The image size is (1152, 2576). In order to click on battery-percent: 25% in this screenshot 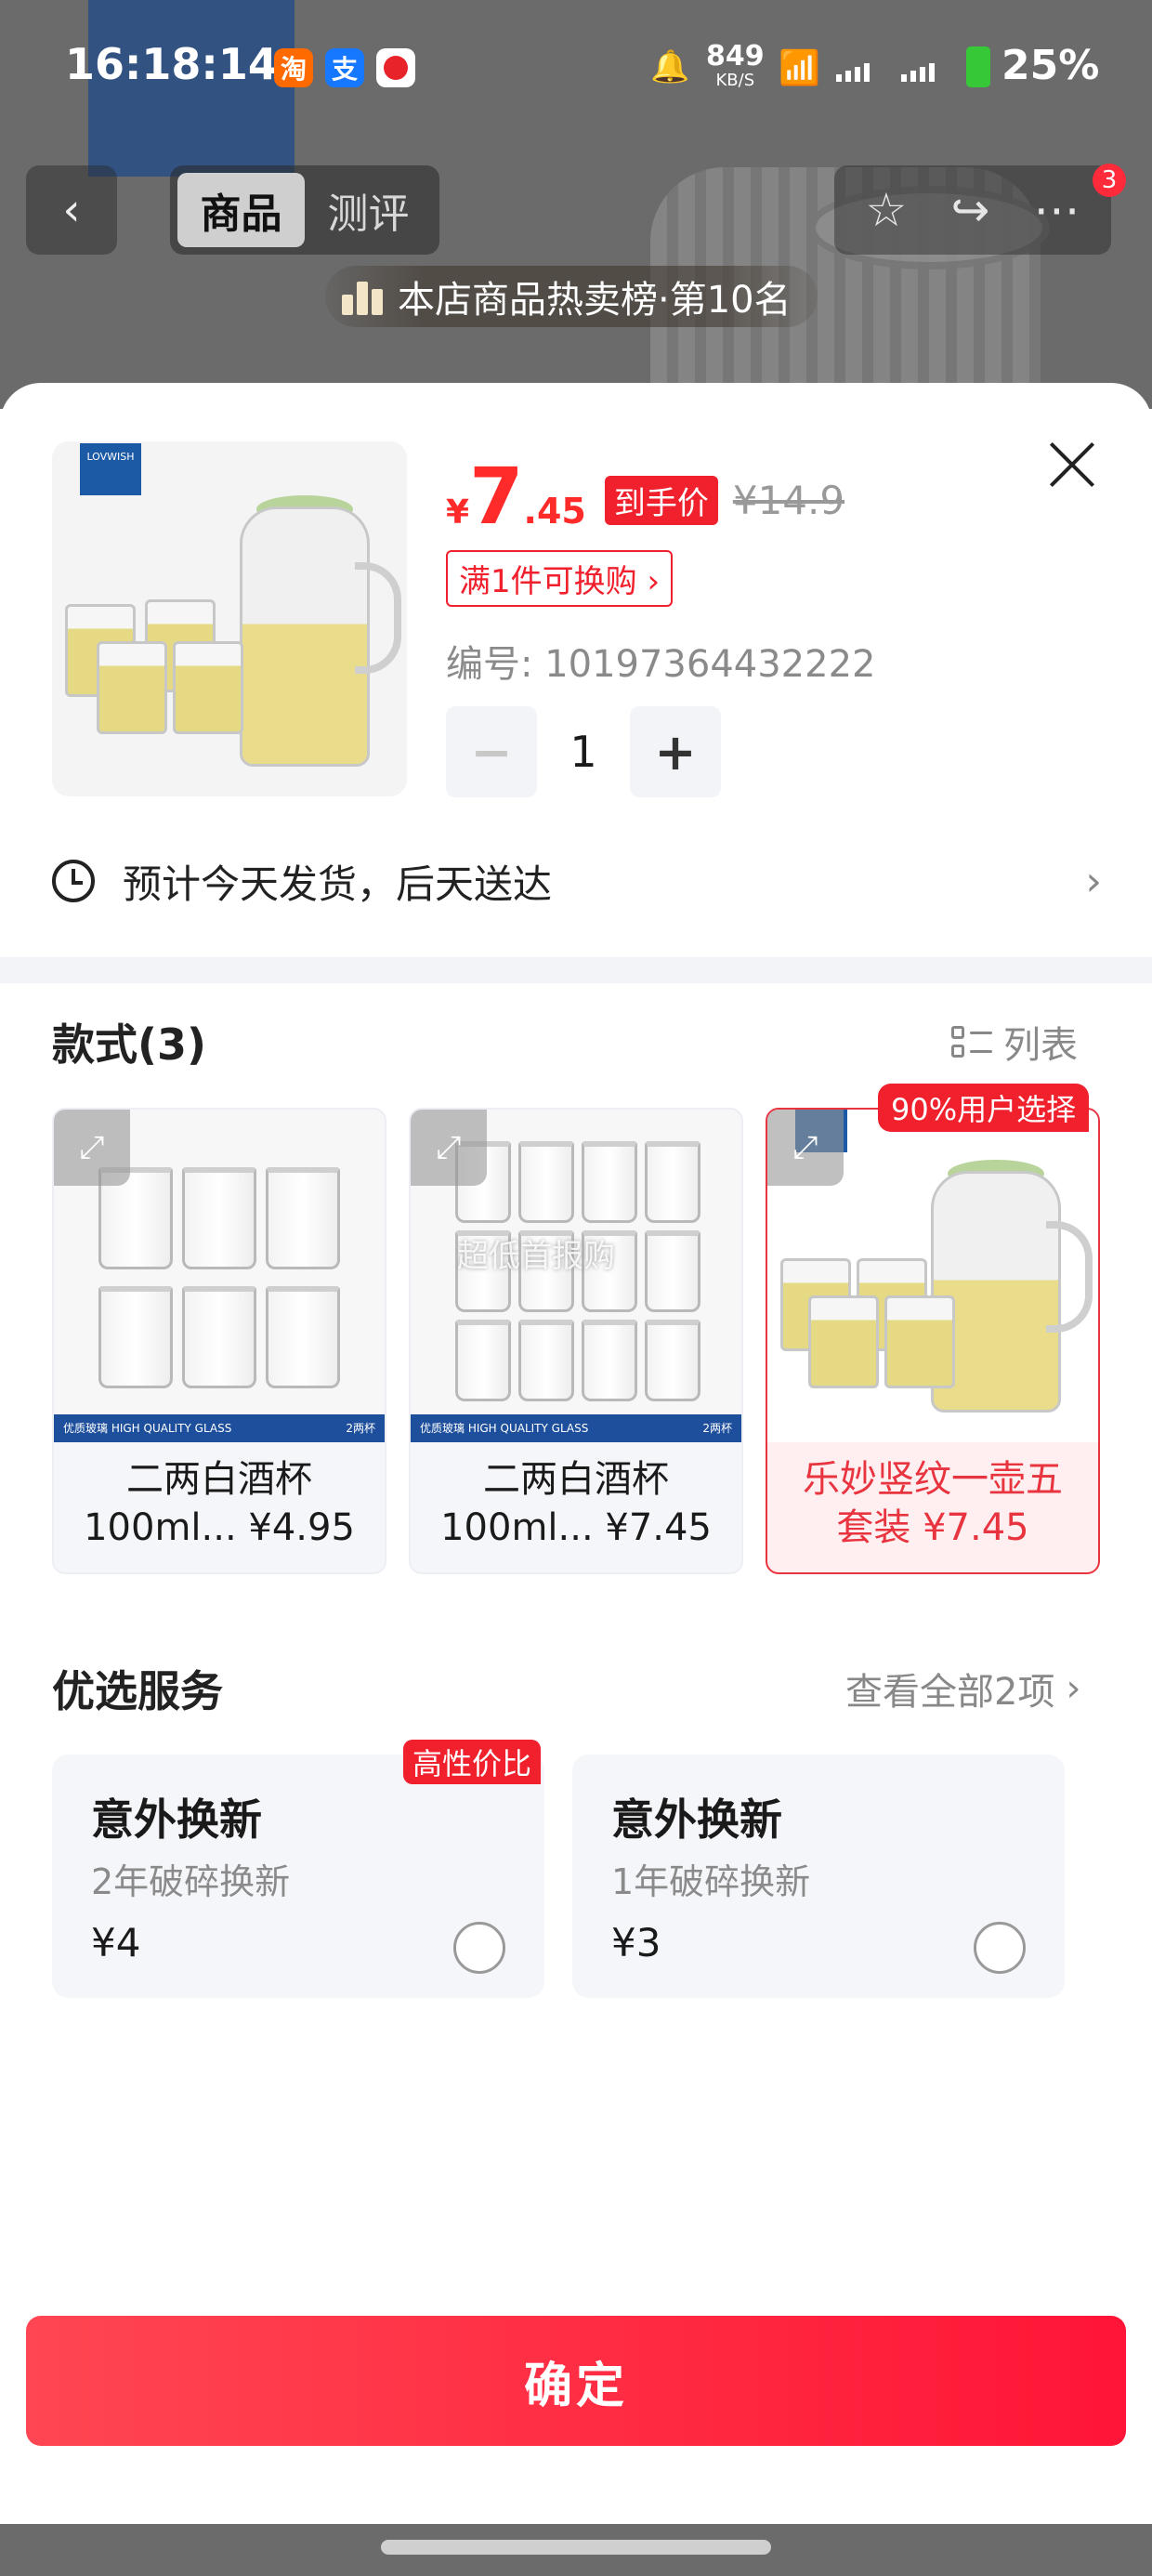, I will do `click(1050, 65)`.